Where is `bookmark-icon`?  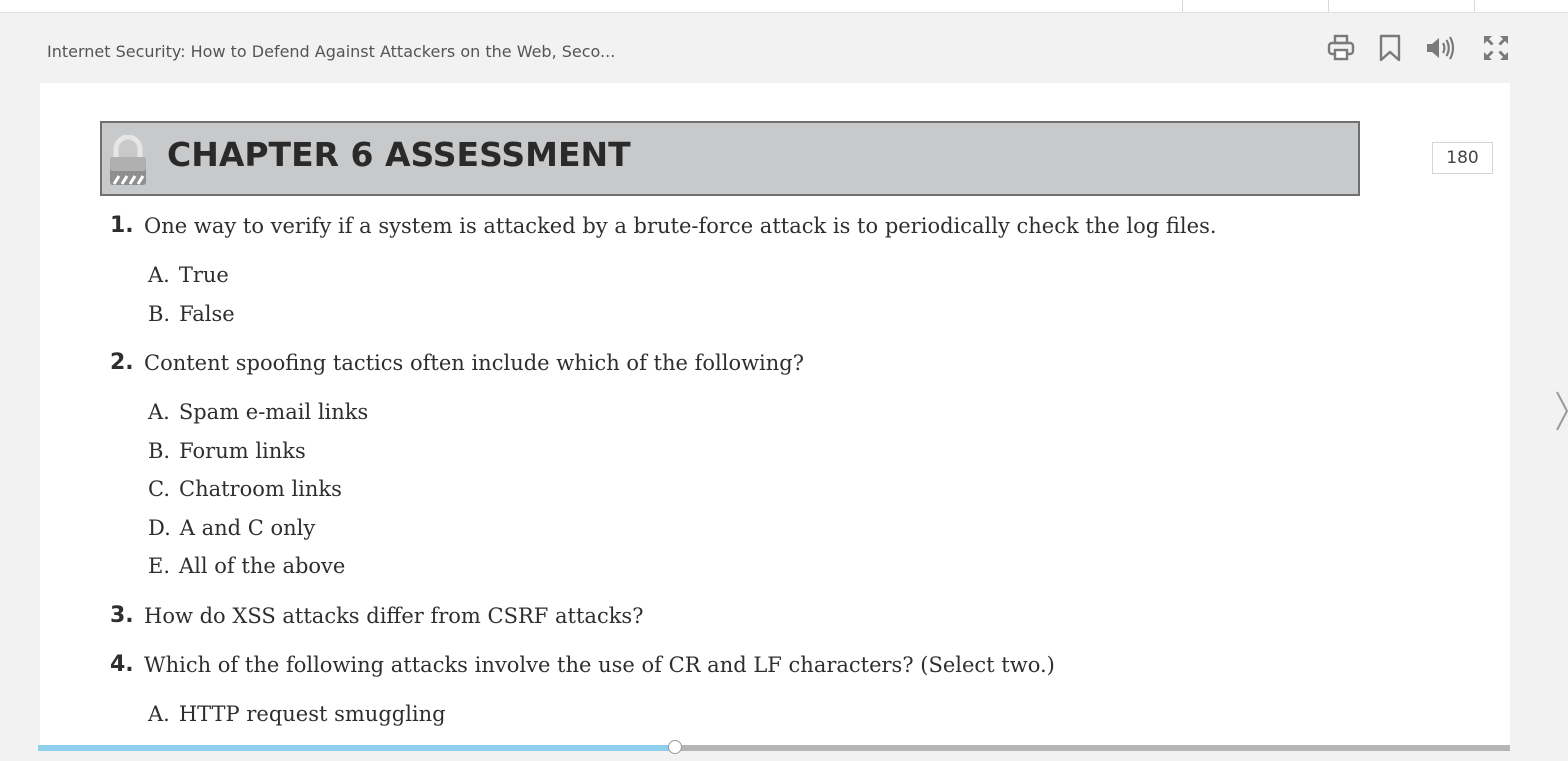 bookmark-icon is located at coordinates (1390, 48).